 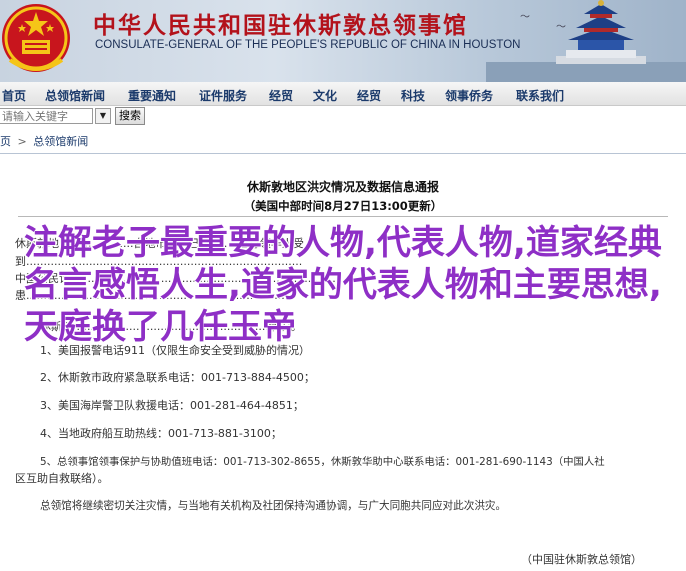 I want to click on chevron-down-icon: ▼, so click(x=103, y=115).